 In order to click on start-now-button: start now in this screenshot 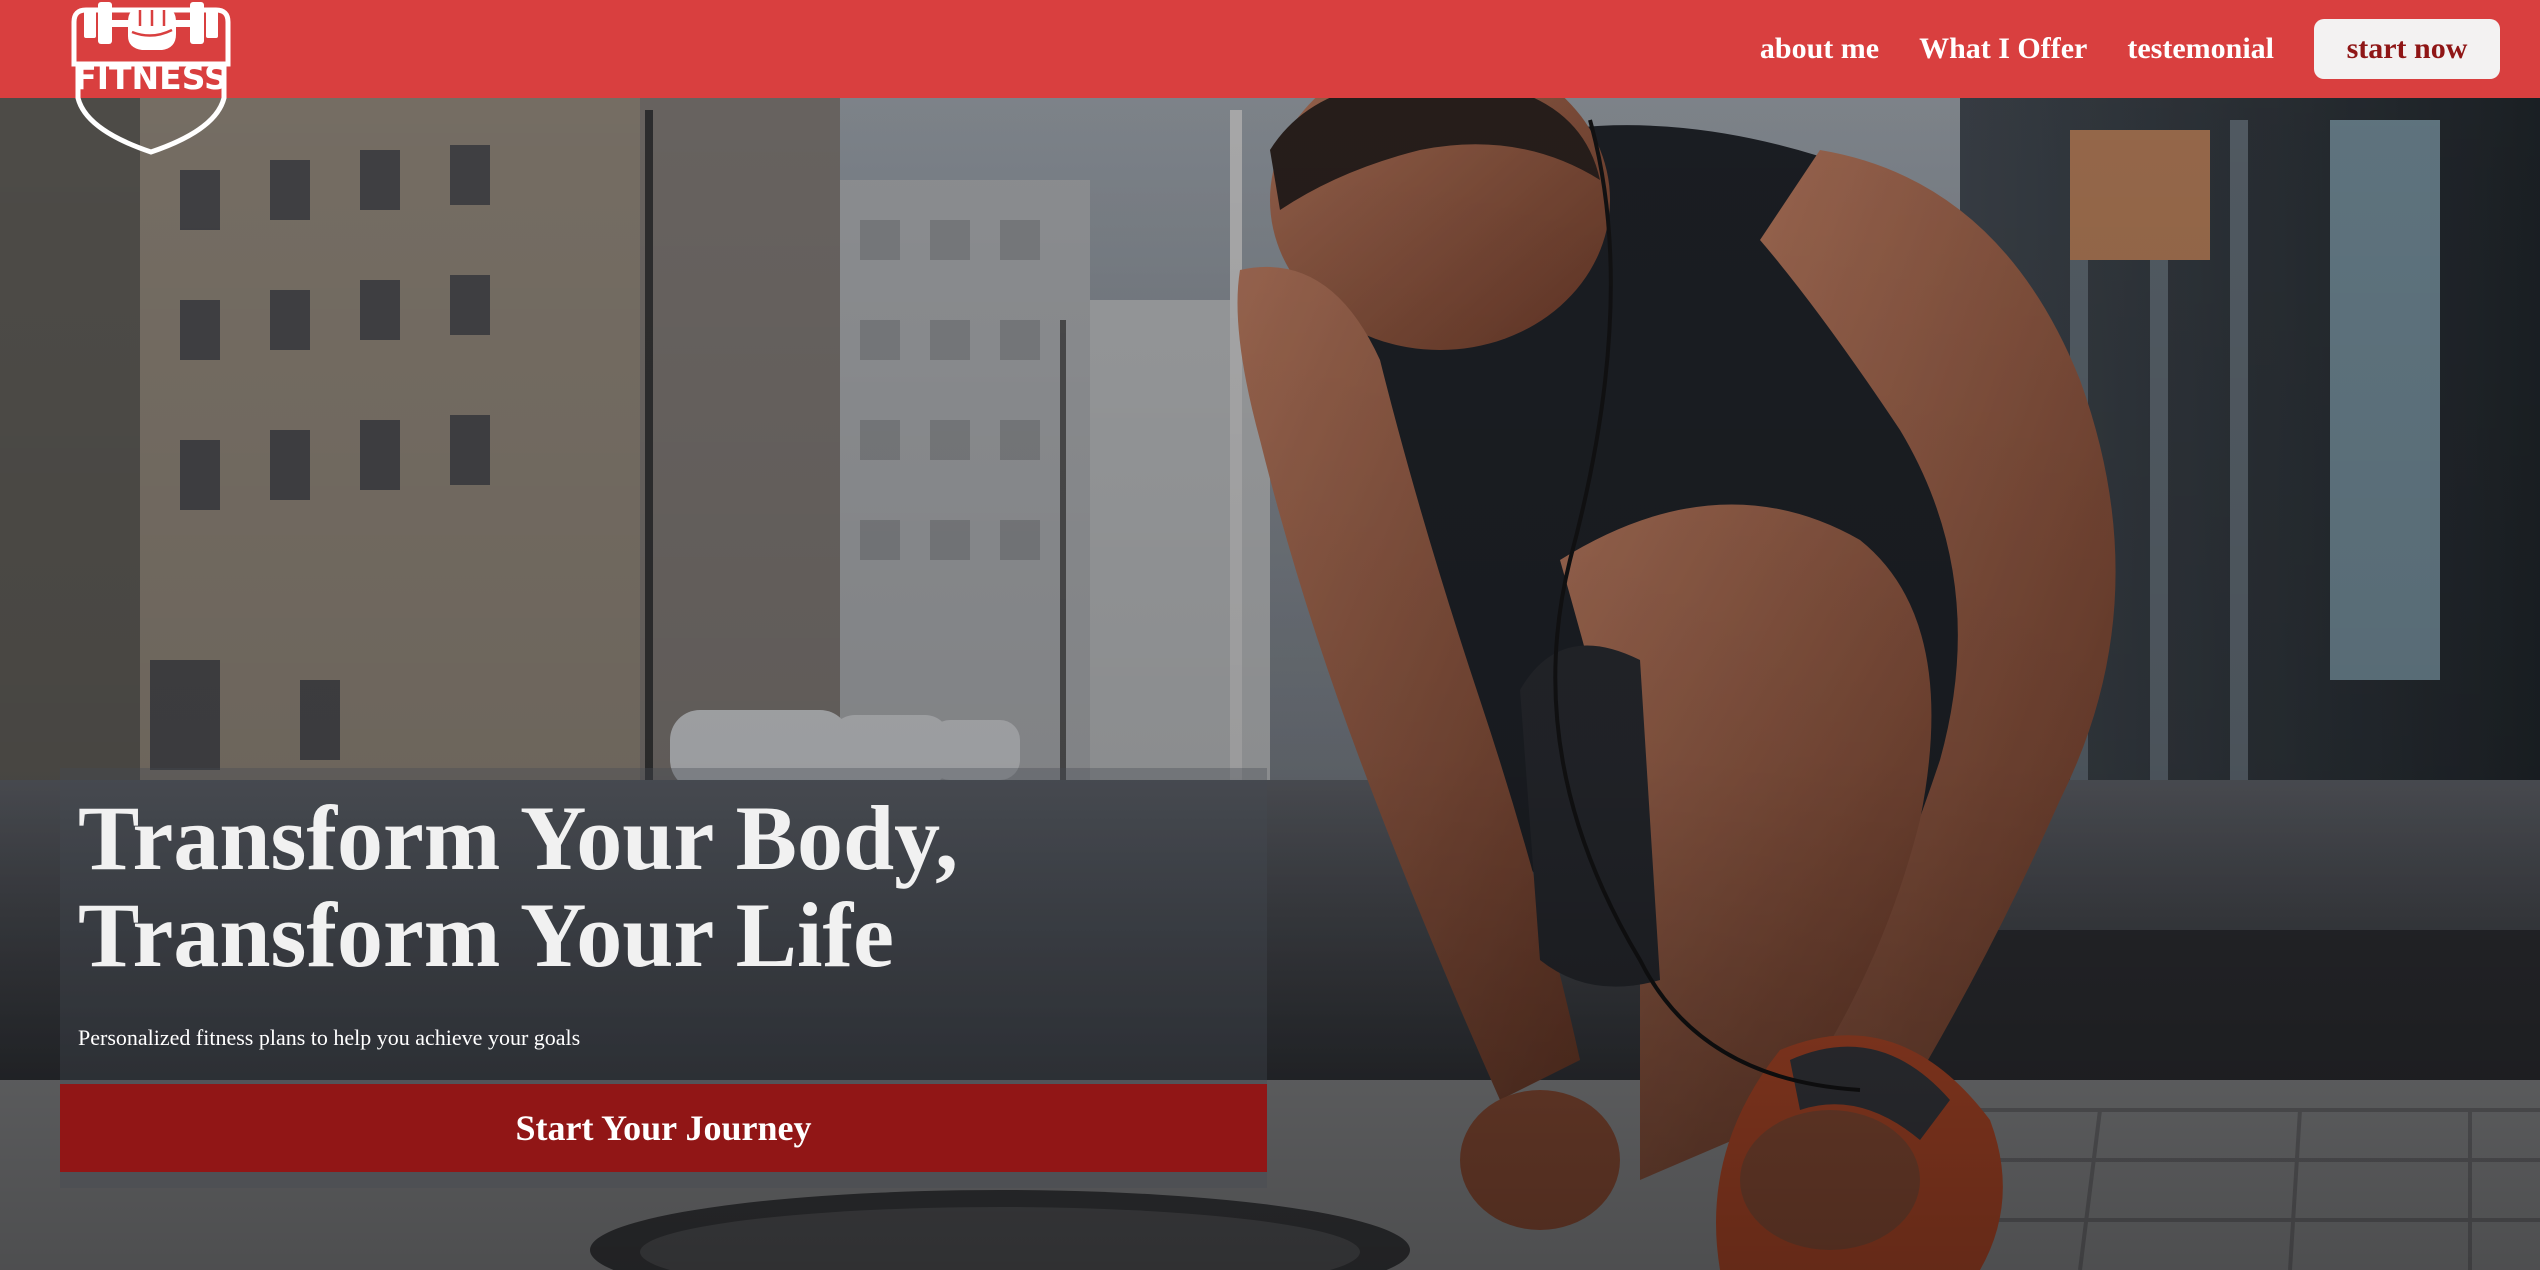, I will do `click(2407, 49)`.